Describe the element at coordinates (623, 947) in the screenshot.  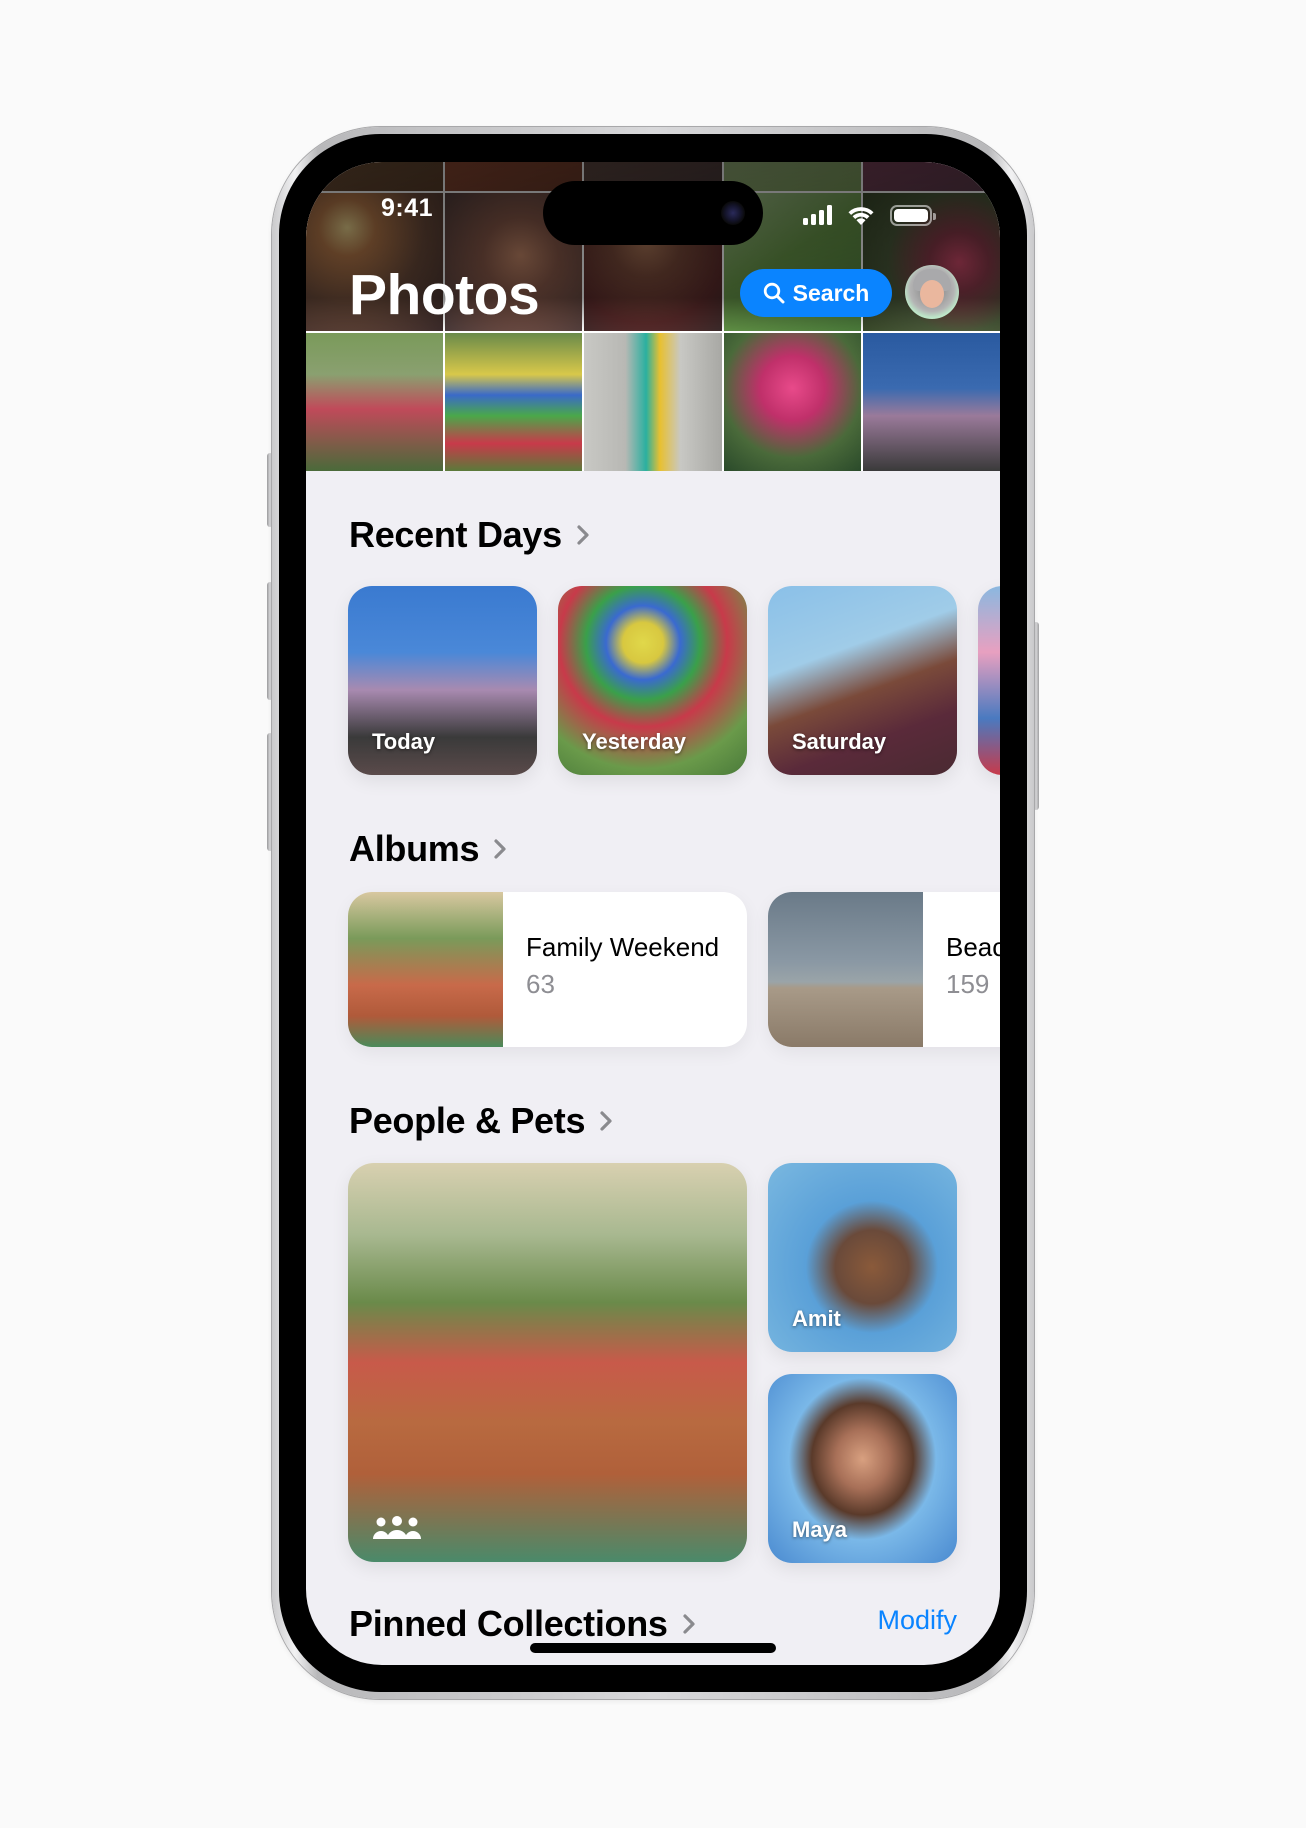
I see `album-name: Family Weekend` at that location.